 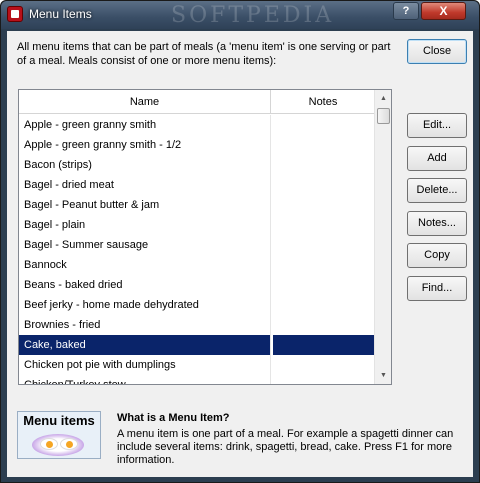 I want to click on list-item: Beef jerky - home made dehydrated, so click(x=196, y=305).